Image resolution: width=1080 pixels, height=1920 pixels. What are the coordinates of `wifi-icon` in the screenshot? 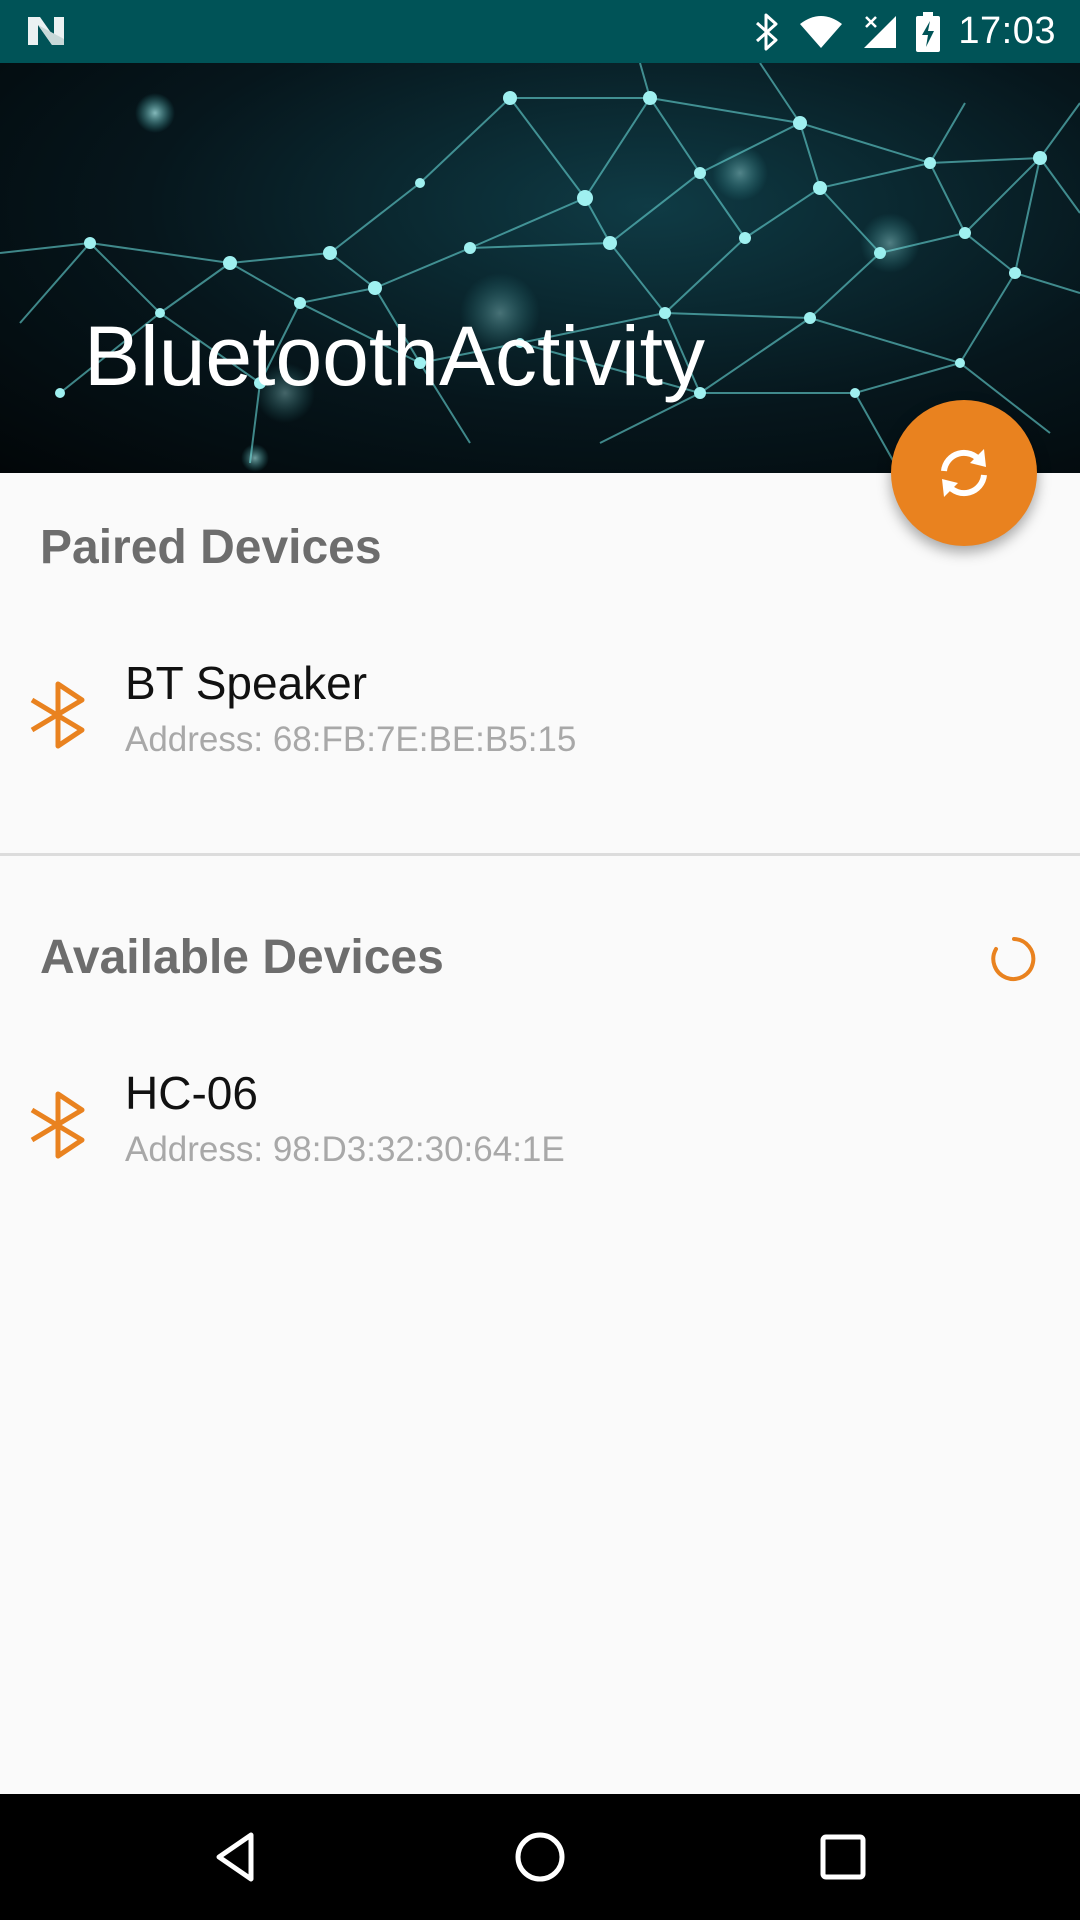 It's located at (821, 31).